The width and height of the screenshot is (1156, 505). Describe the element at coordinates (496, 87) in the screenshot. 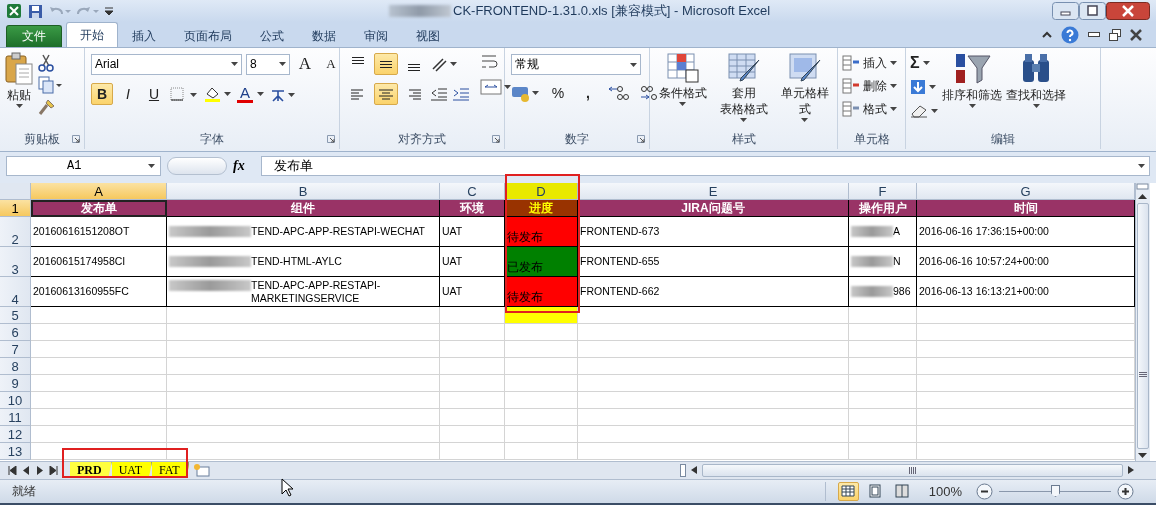

I see `merge-center-icon` at that location.